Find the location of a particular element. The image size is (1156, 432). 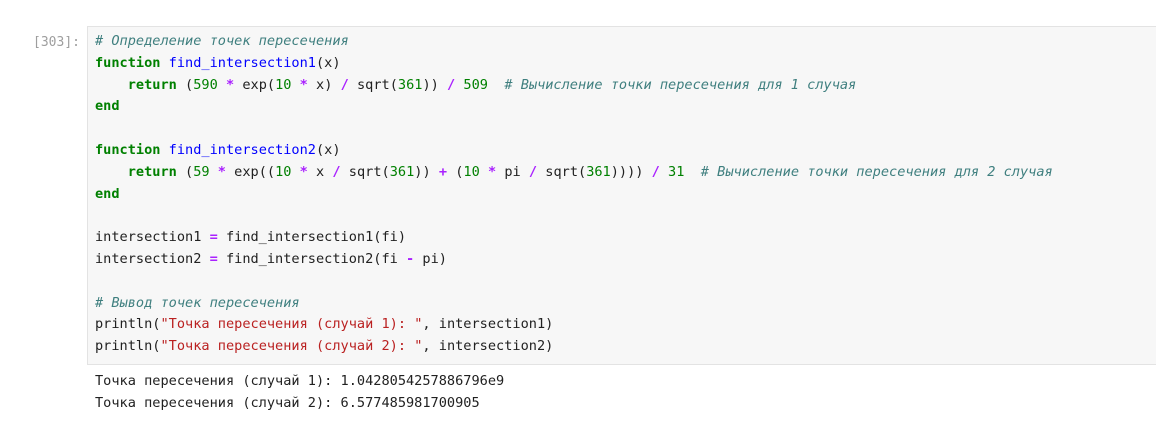

code-token-plain: , intersection1) is located at coordinates (488, 324).